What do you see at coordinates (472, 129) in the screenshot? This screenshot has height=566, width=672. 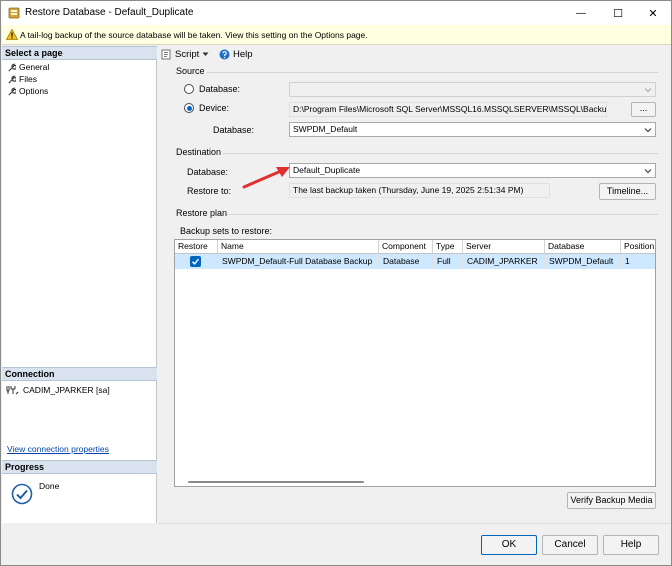 I see `source-database-select: SWPDM_Default` at bounding box center [472, 129].